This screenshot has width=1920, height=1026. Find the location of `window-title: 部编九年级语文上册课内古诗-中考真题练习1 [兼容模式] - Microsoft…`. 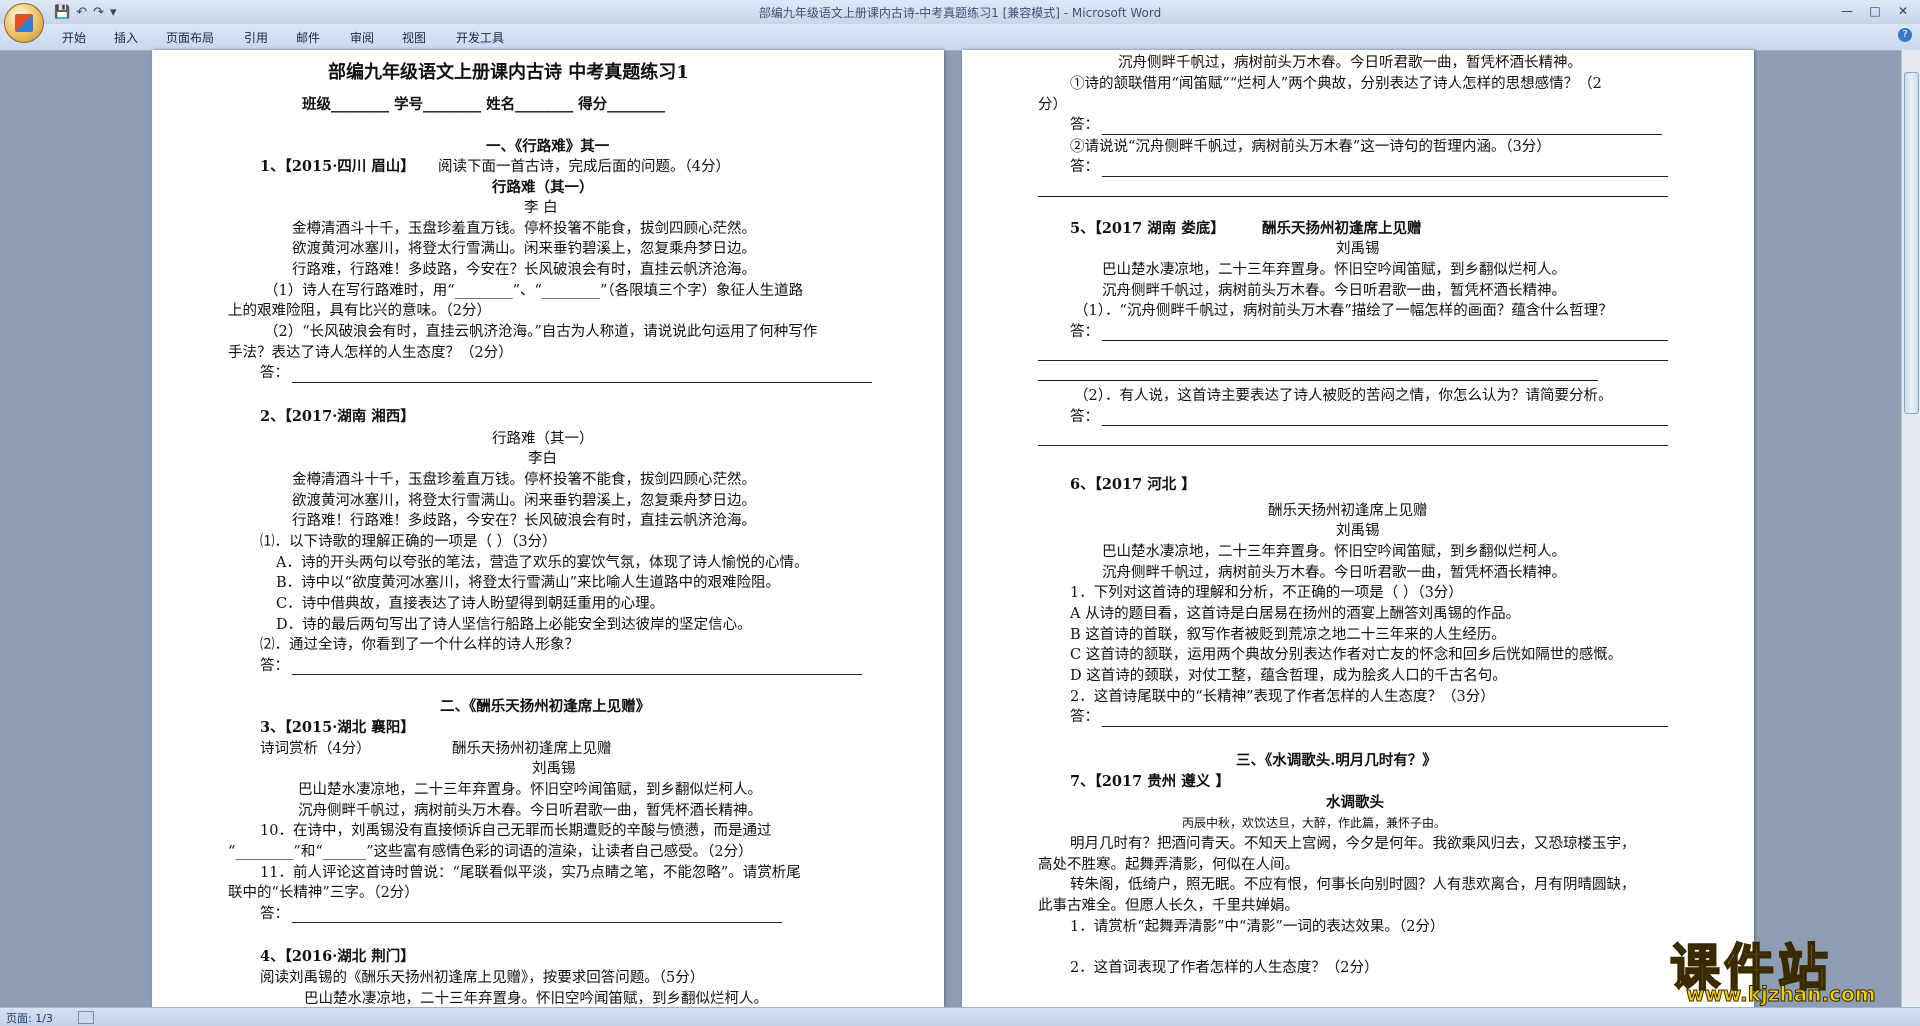

window-title: 部编九年级语文上册课内古诗-中考真题练习1 [兼容模式] - Microsoft… is located at coordinates (960, 13).